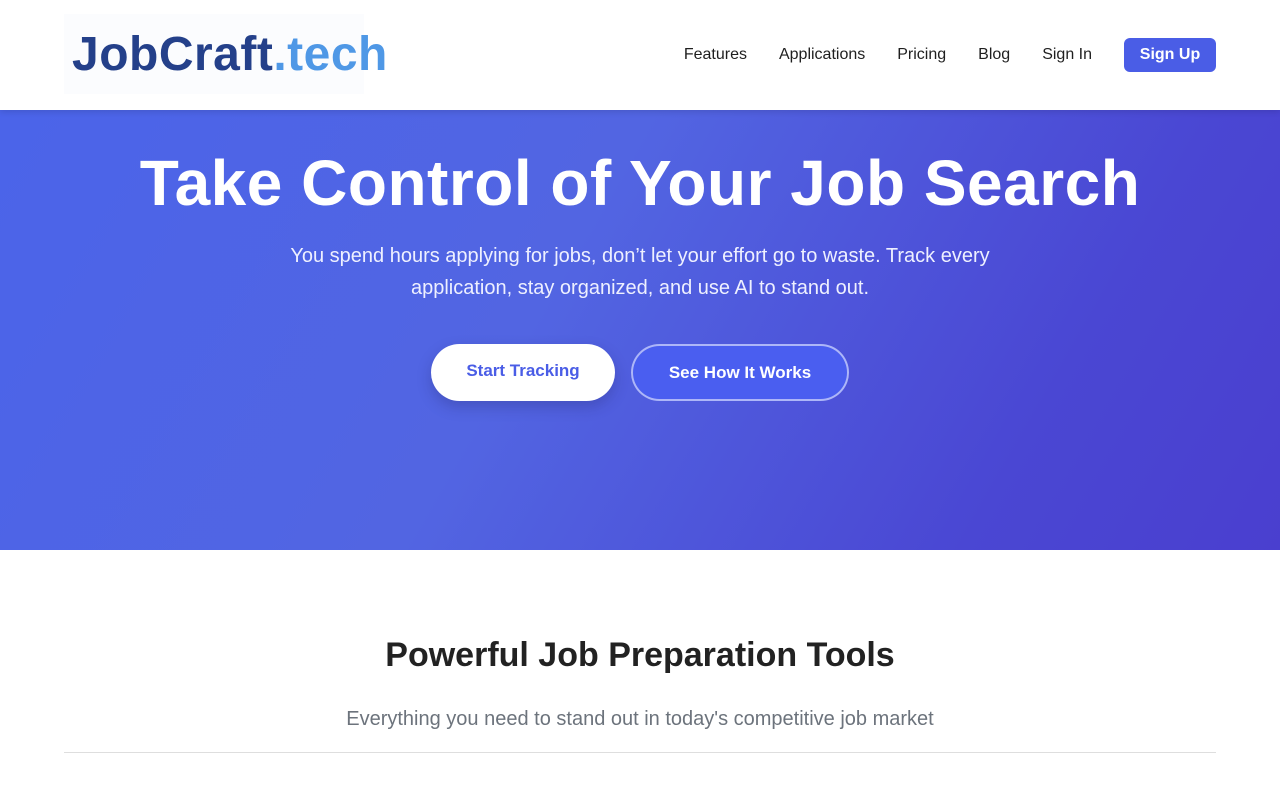  What do you see at coordinates (1067, 55) in the screenshot?
I see `nav-sign-in-link: Sign In` at bounding box center [1067, 55].